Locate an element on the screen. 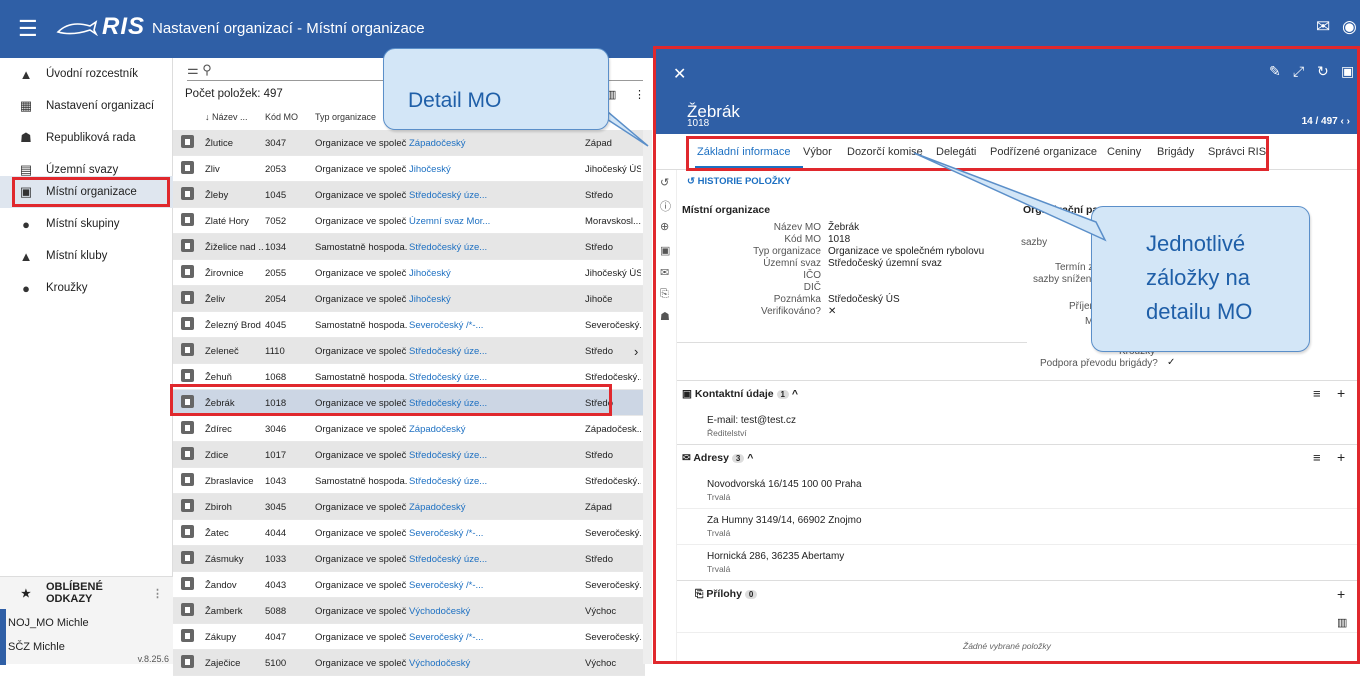 Image resolution: width=1360 pixels, height=676 pixels. menu-icon: ☰ is located at coordinates (28, 29).